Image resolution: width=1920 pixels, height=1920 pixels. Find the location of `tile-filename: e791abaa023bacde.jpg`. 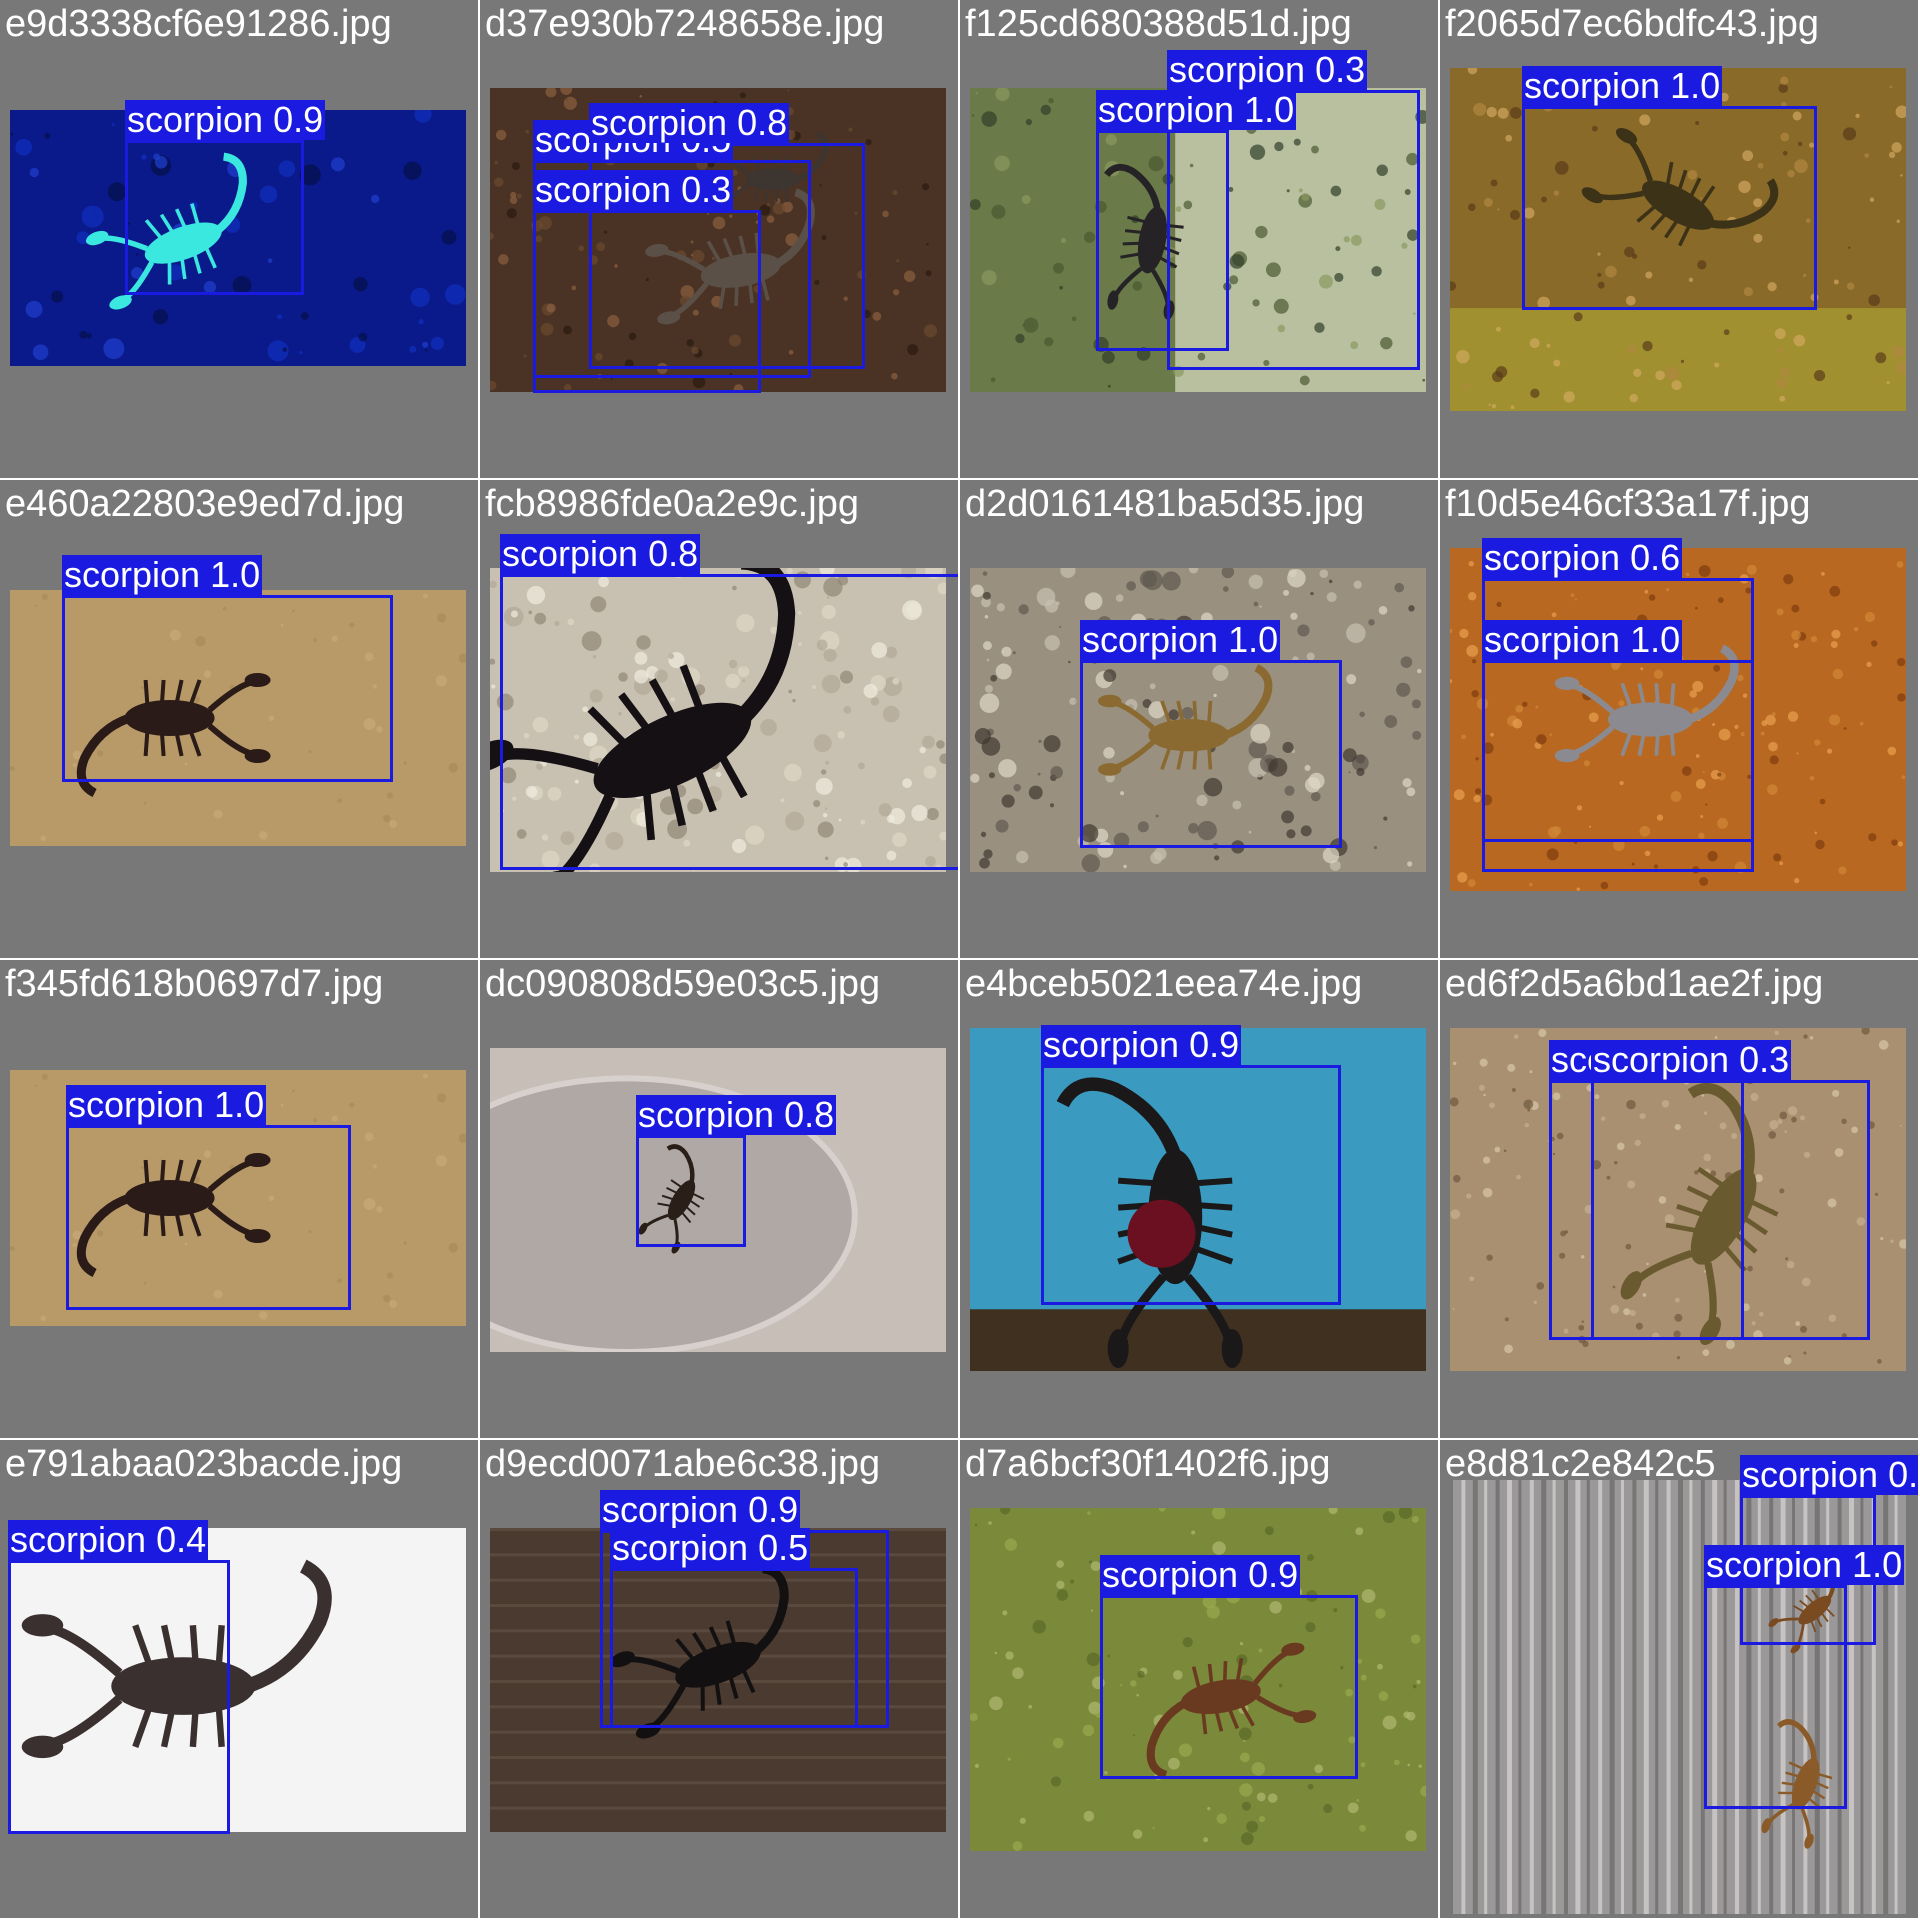

tile-filename: e791abaa023bacde.jpg is located at coordinates (204, 1464).